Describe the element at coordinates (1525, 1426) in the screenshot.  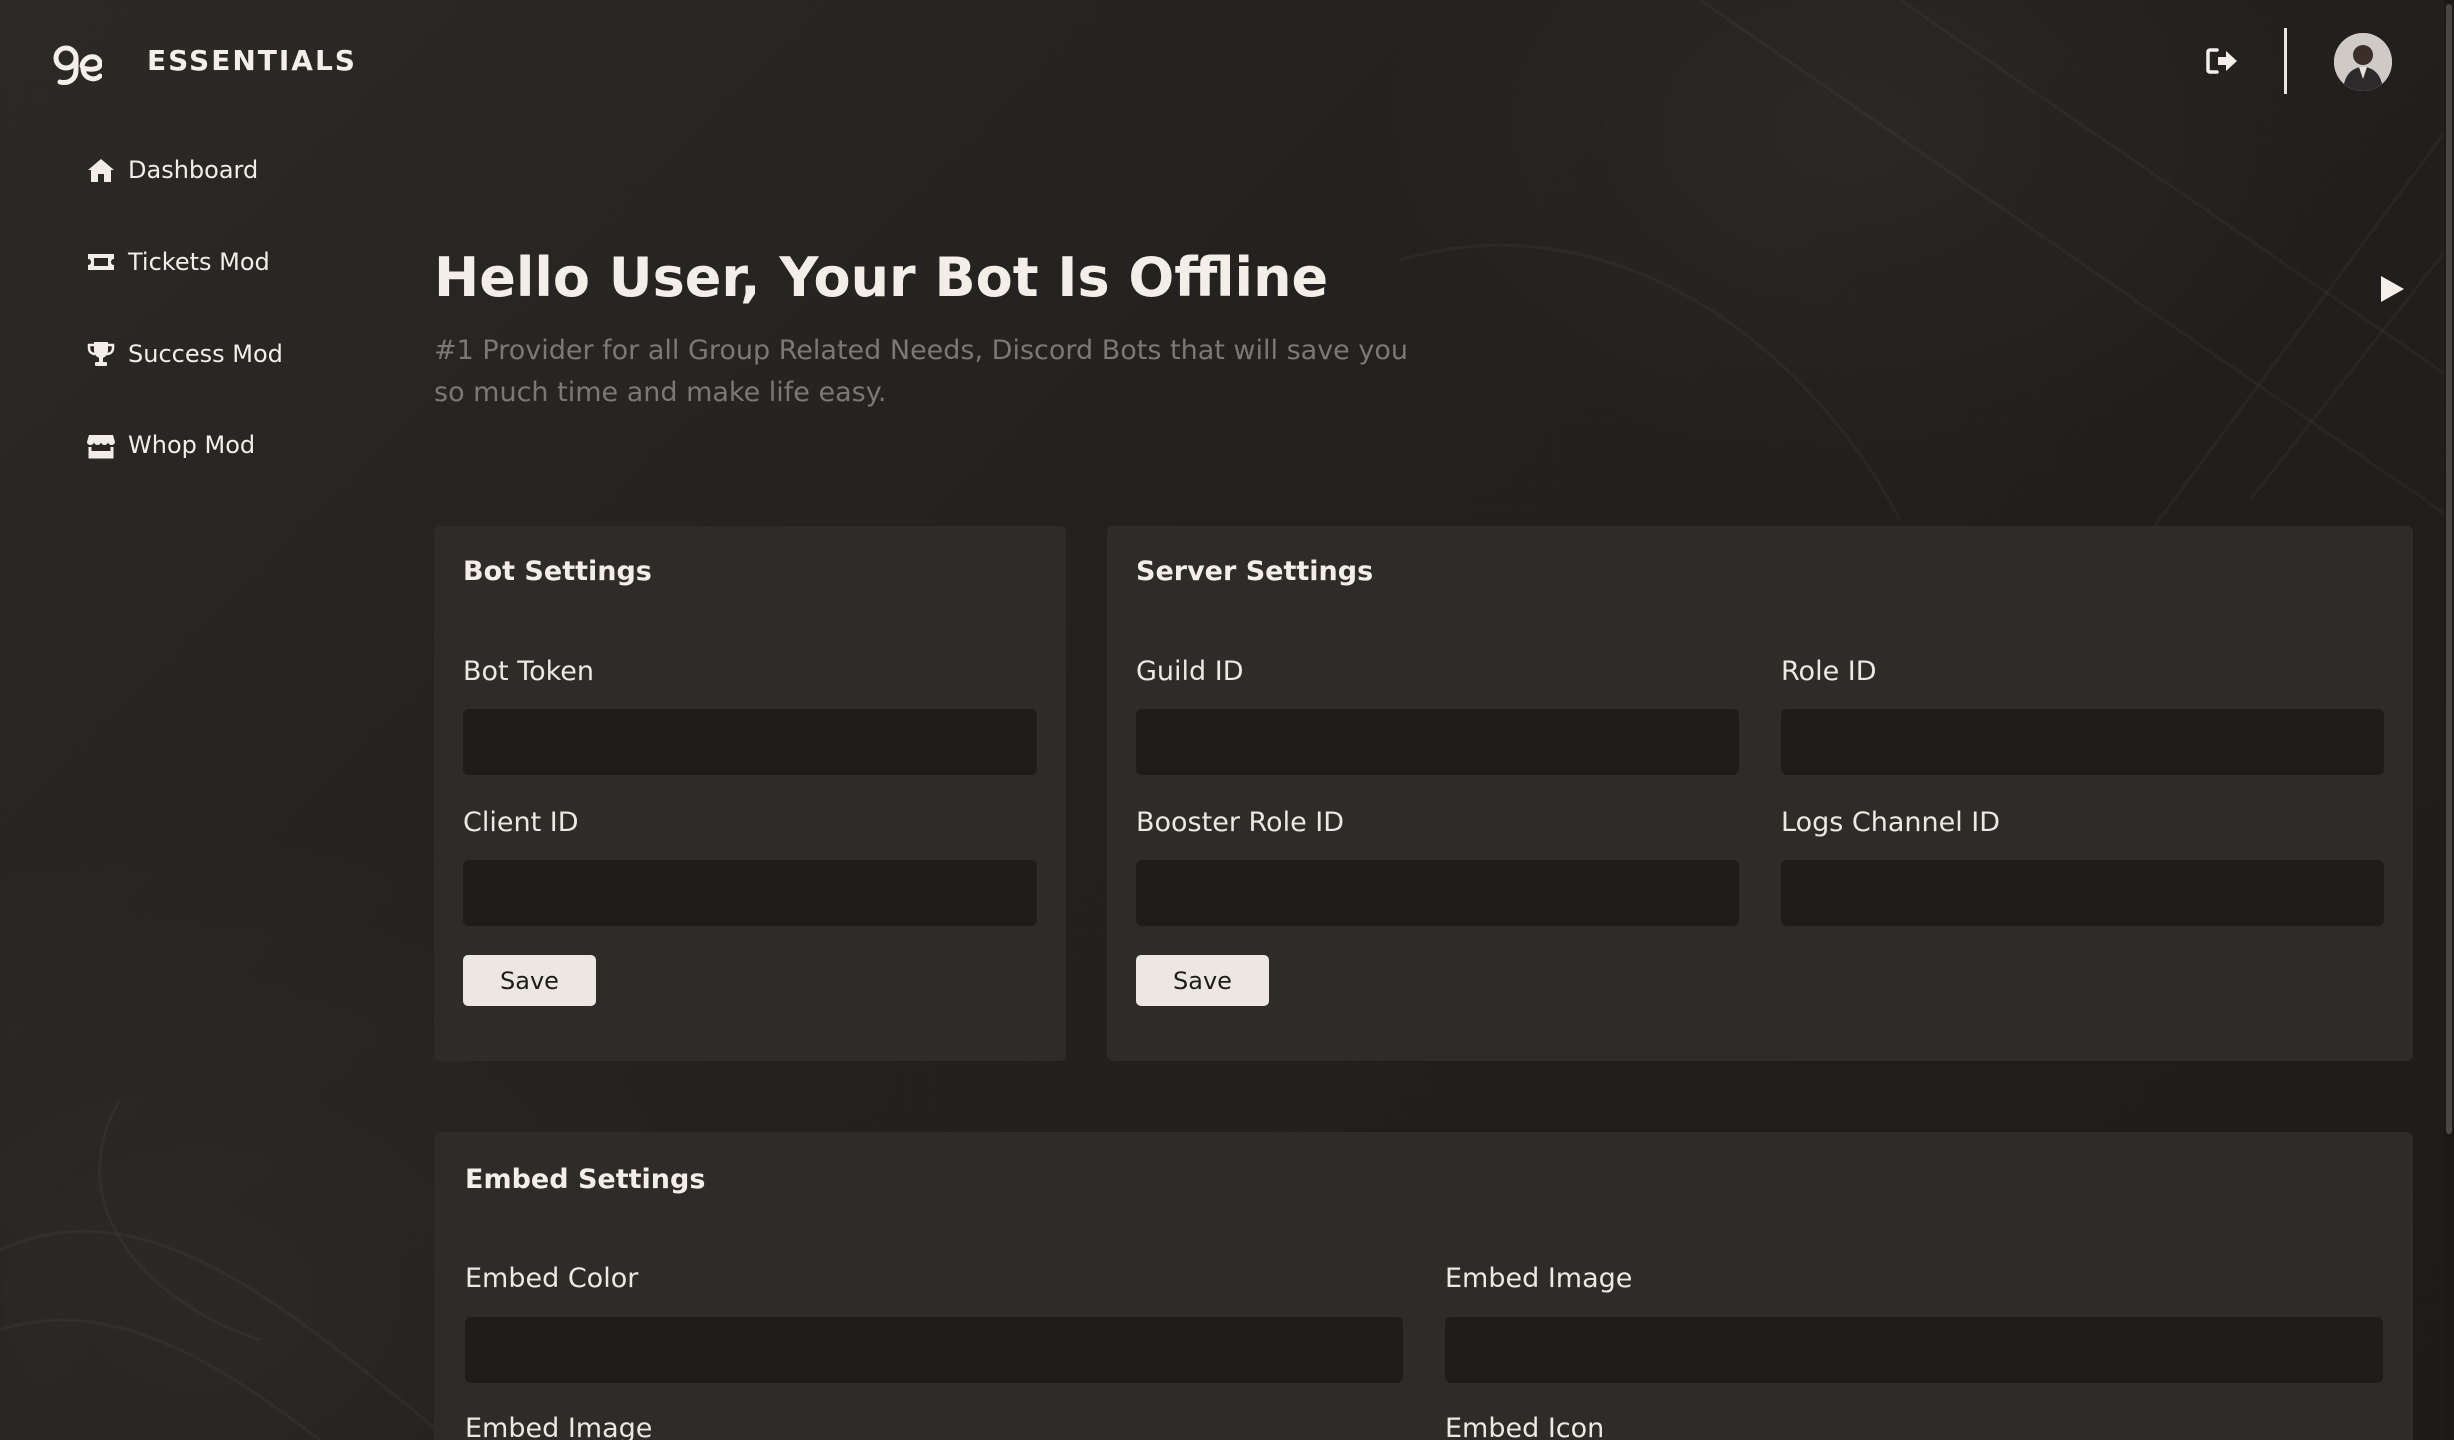
I see `embed-icon-label: Embed Icon` at that location.